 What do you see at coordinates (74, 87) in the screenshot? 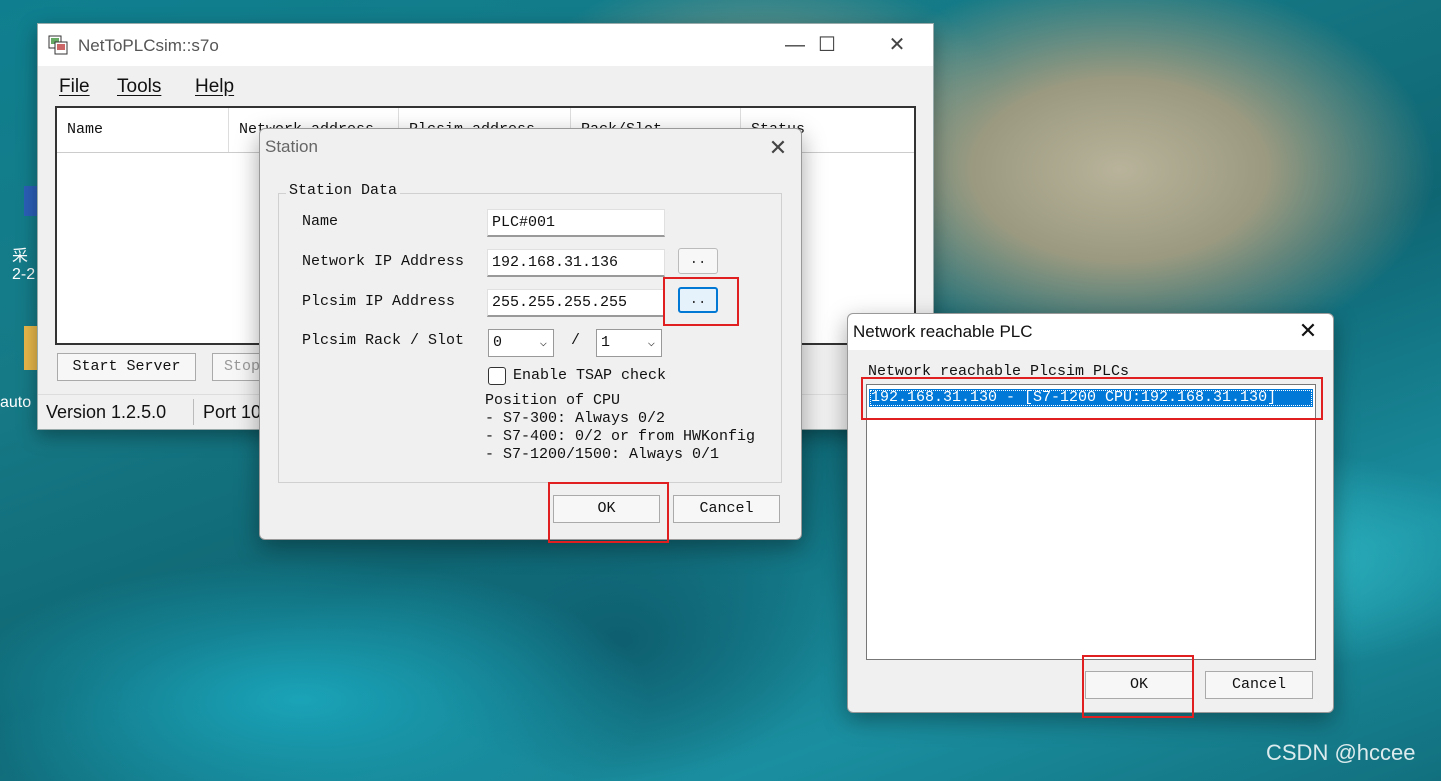
I see `menu-file: File` at bounding box center [74, 87].